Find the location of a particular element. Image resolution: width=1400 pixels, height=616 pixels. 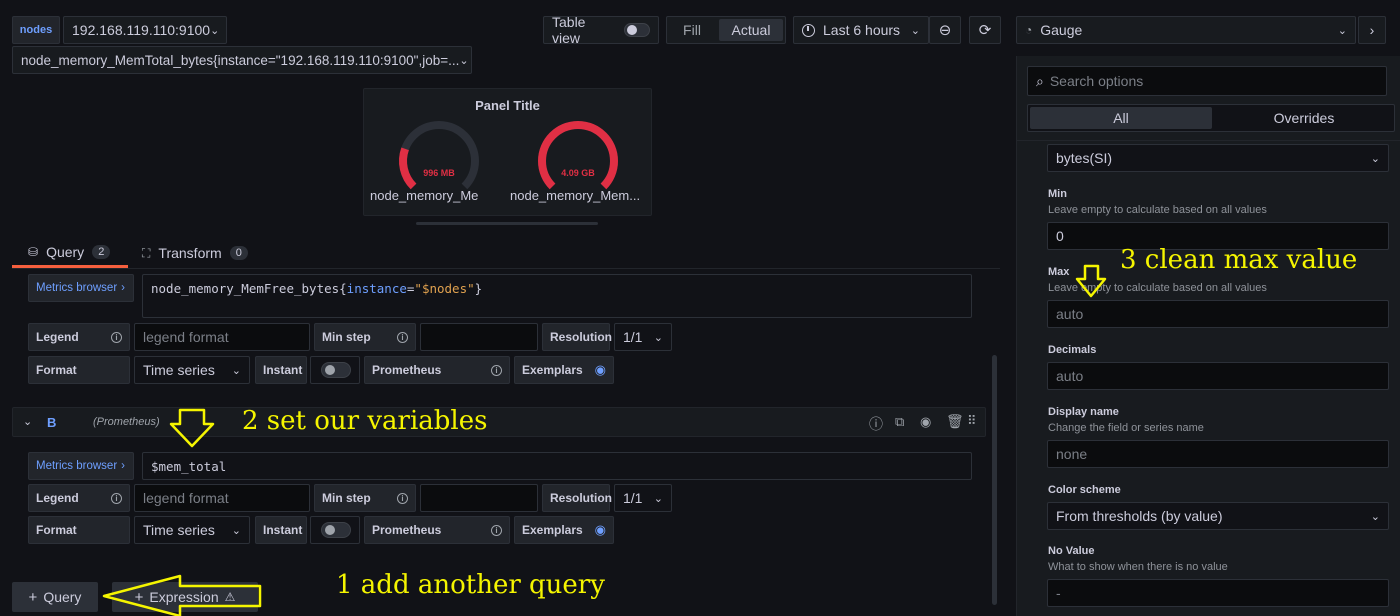

search-options-input: ⌕ Search options is located at coordinates (1207, 81).